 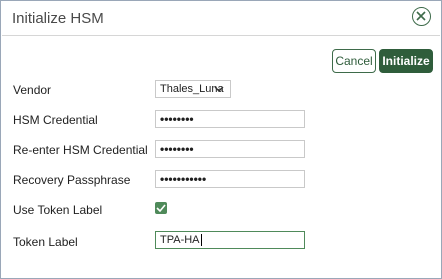 I want to click on hsm-credential-label: HSM Credential, so click(x=55, y=120).